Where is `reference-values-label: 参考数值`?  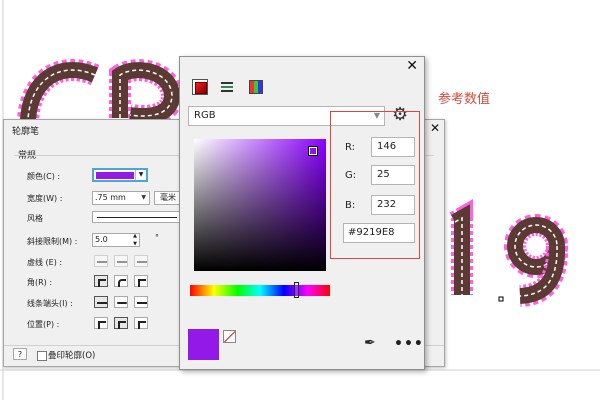 reference-values-label: 参考数值 is located at coordinates (464, 99).